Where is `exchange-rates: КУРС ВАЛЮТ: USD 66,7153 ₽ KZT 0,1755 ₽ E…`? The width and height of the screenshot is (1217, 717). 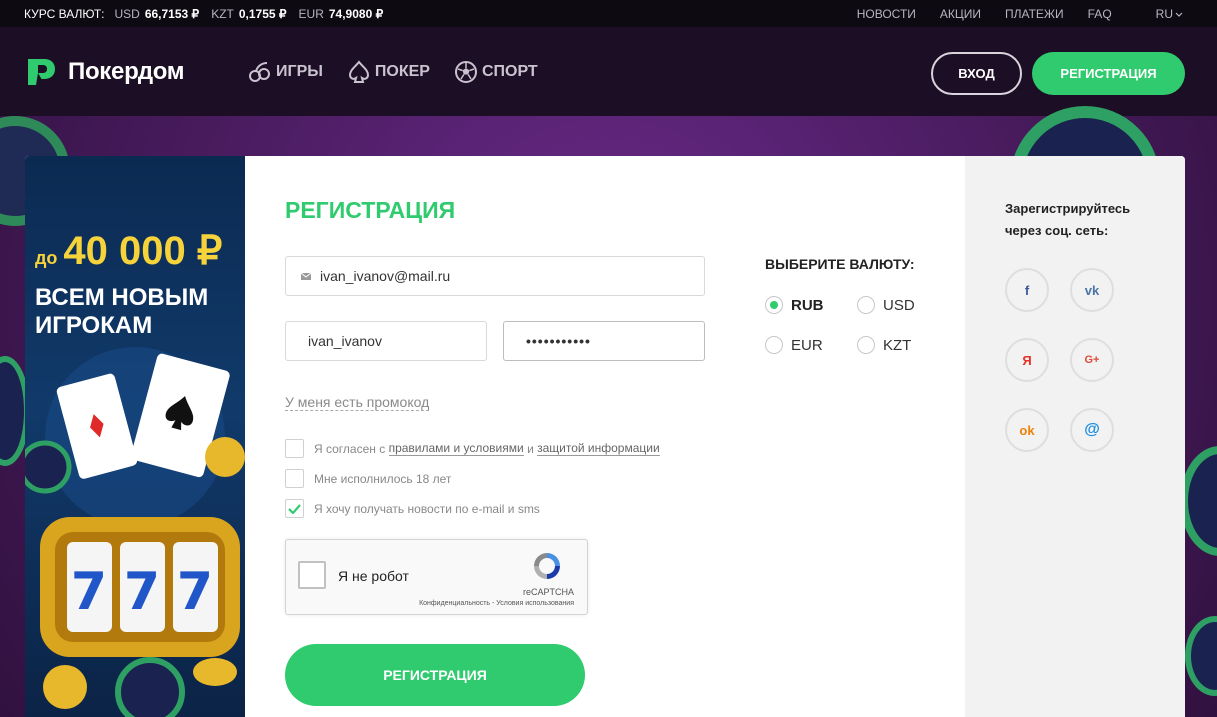 exchange-rates: КУРС ВАЛЮТ: USD 66,7153 ₽ KZT 0,1755 ₽ E… is located at coordinates (209, 14).